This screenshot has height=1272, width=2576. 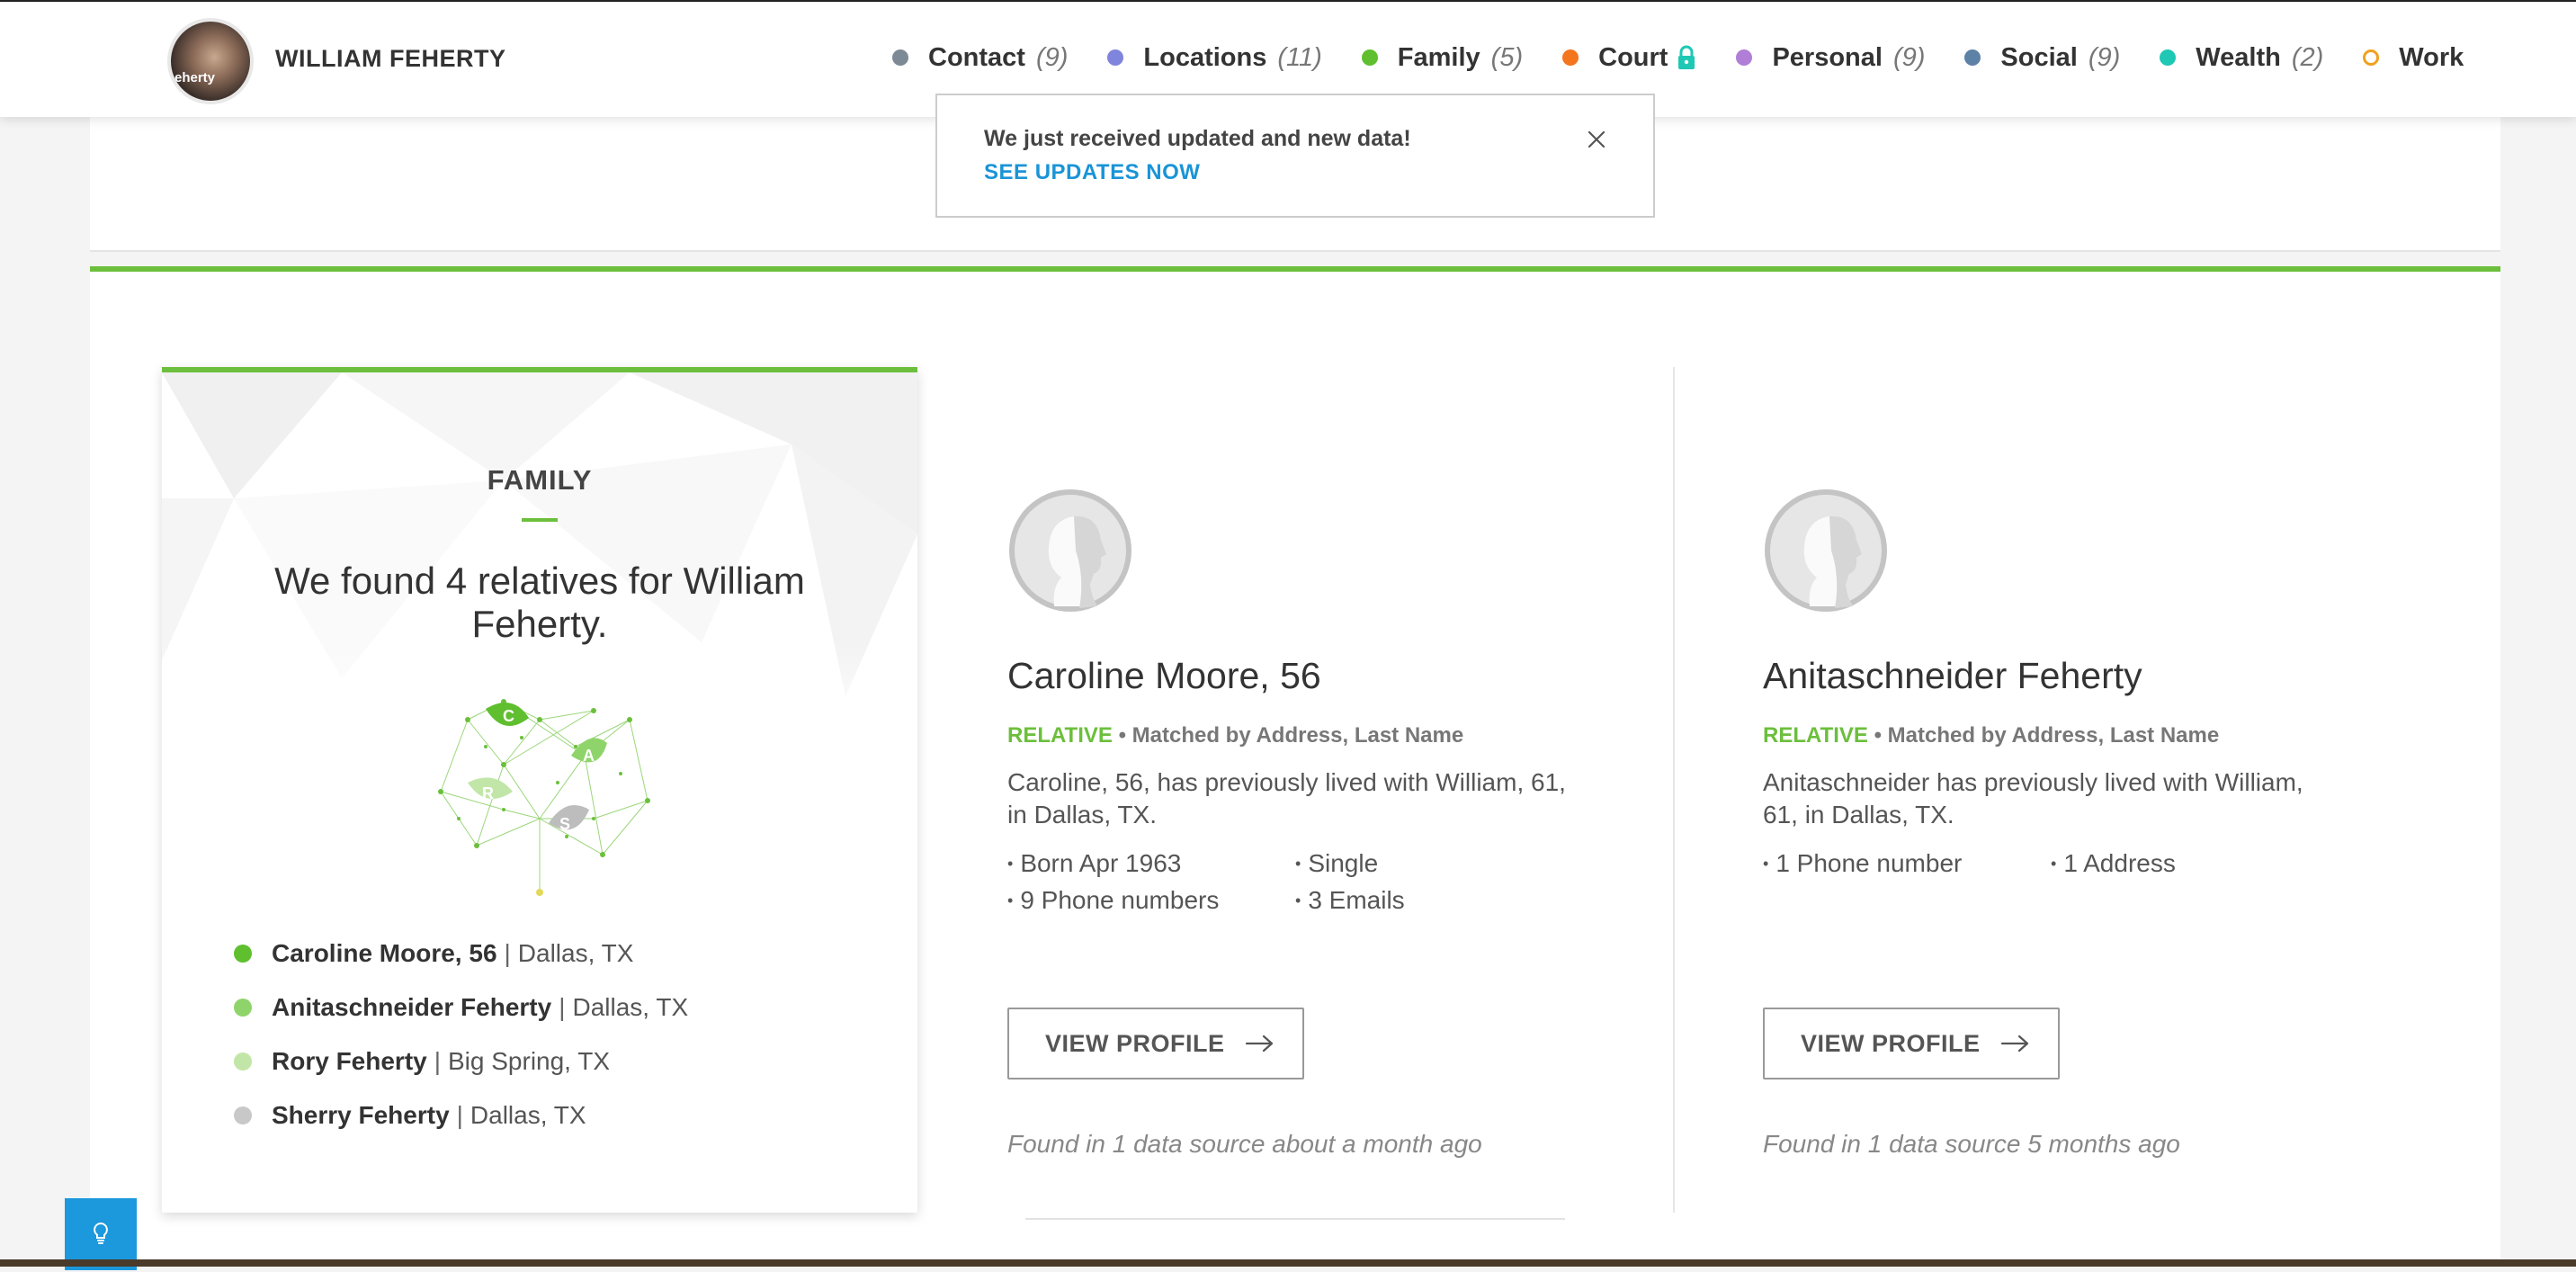 I want to click on fact-item: Single, so click(x=1439, y=864).